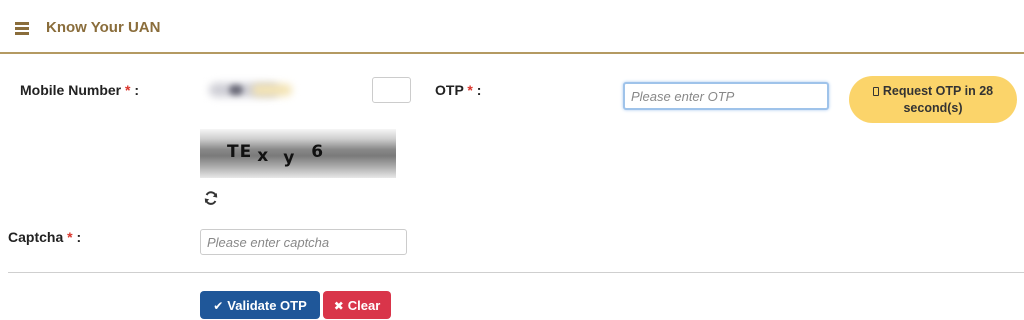  Describe the element at coordinates (263, 156) in the screenshot. I see `captcha-char: x` at that location.